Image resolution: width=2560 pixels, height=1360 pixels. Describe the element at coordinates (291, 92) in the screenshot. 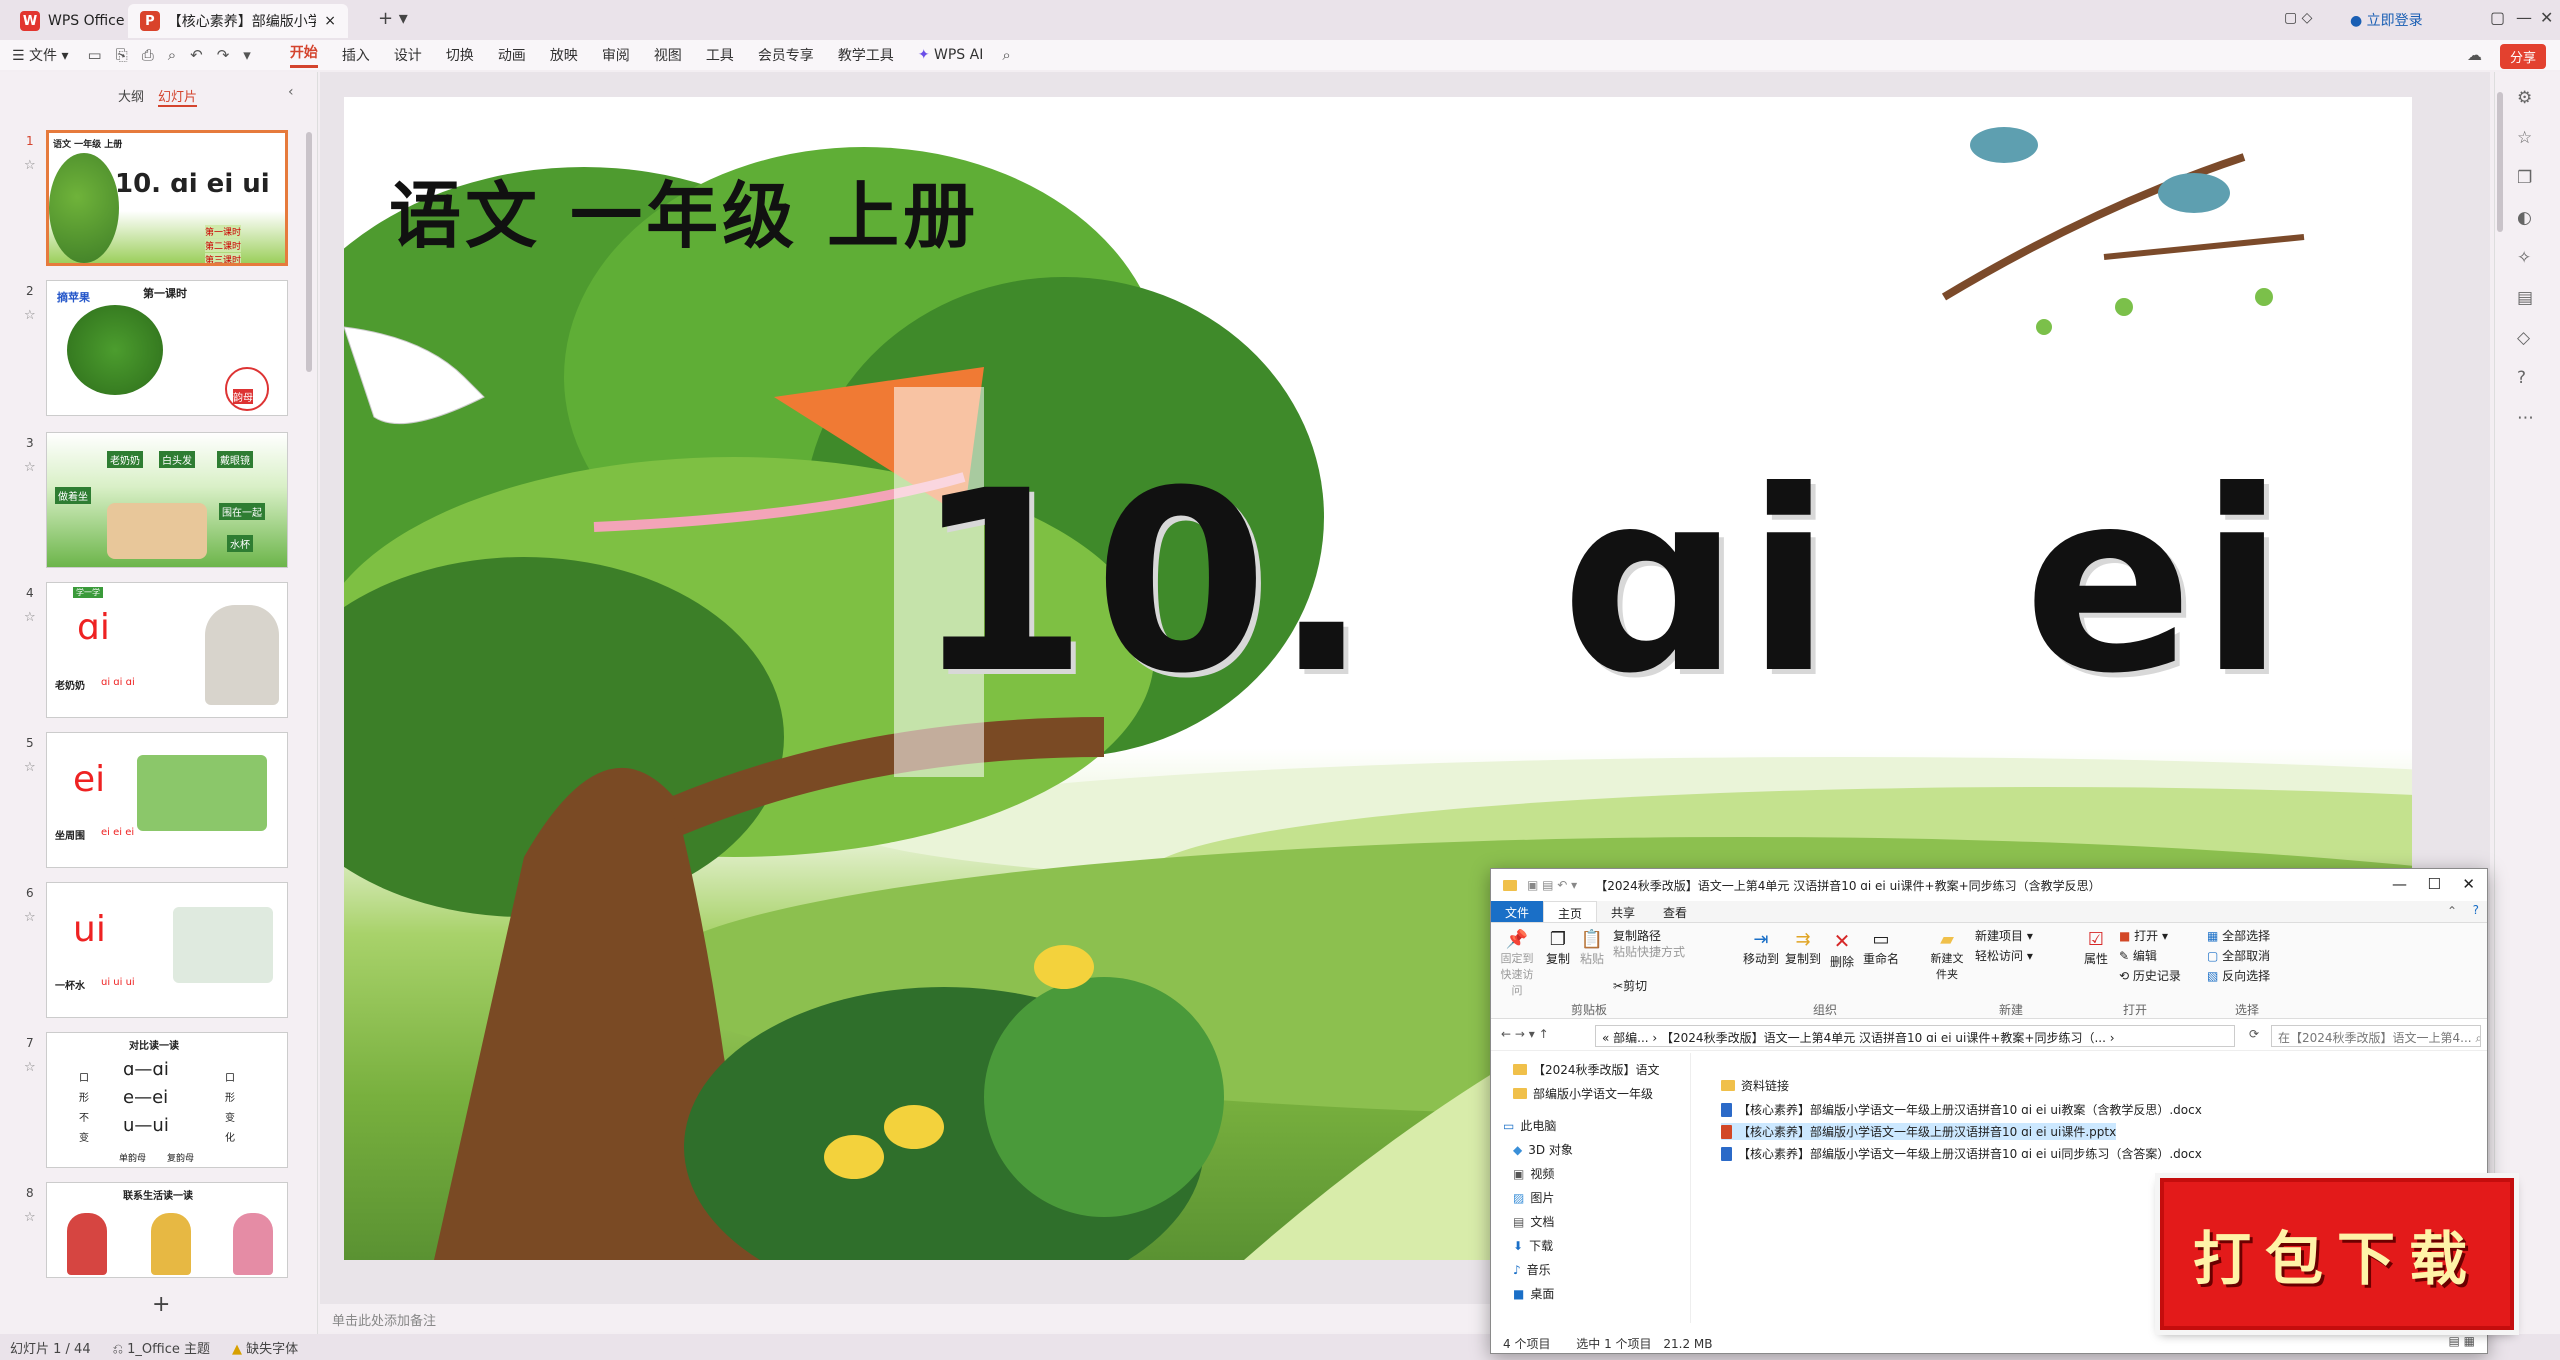

I see `collapse-panel-icon: ‹` at that location.